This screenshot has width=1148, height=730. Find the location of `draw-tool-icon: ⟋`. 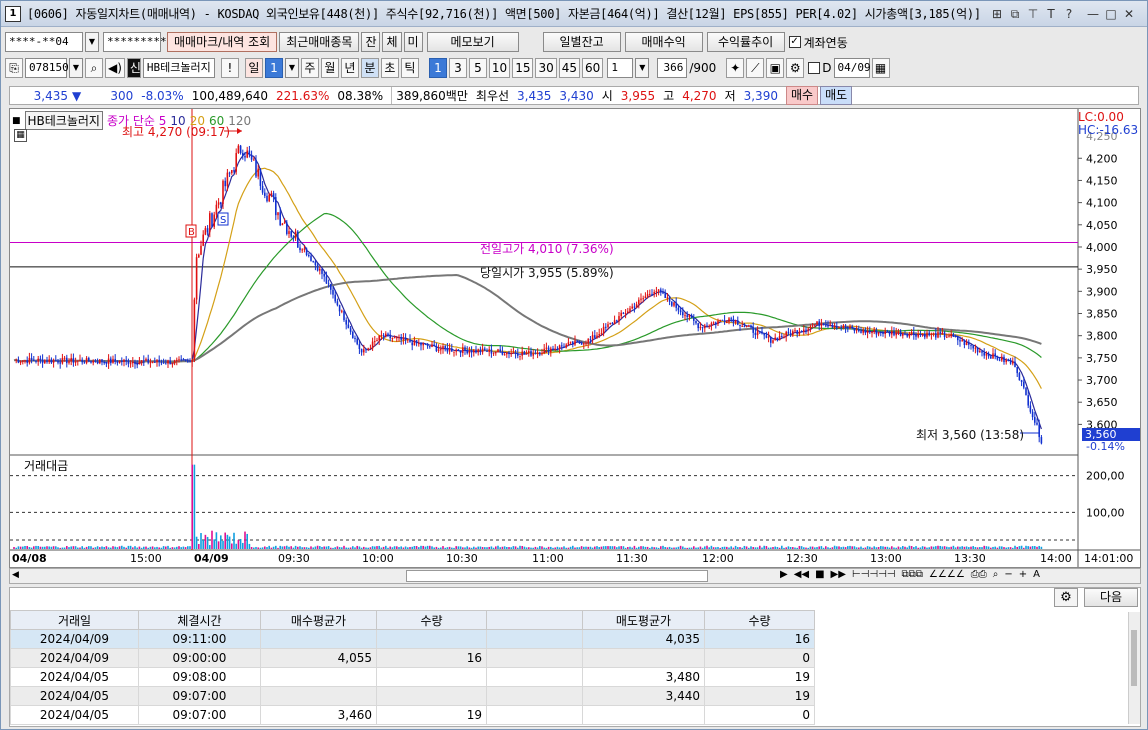

draw-tool-icon: ⟋ is located at coordinates (755, 68).